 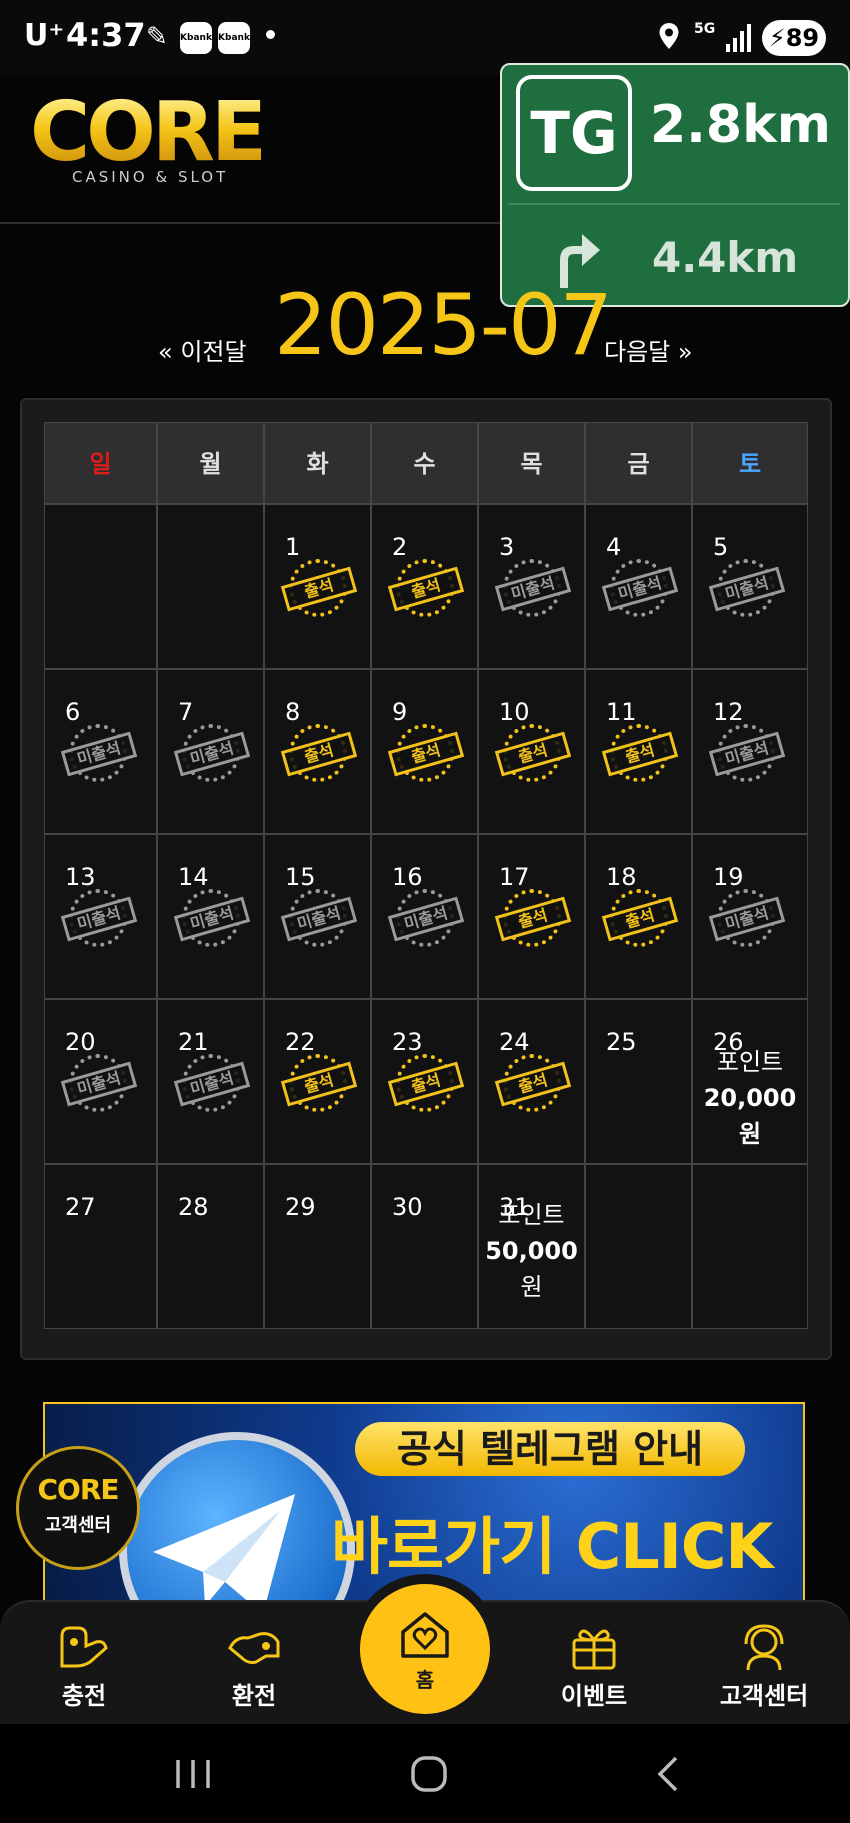 I want to click on day-number: 25, so click(x=621, y=1042).